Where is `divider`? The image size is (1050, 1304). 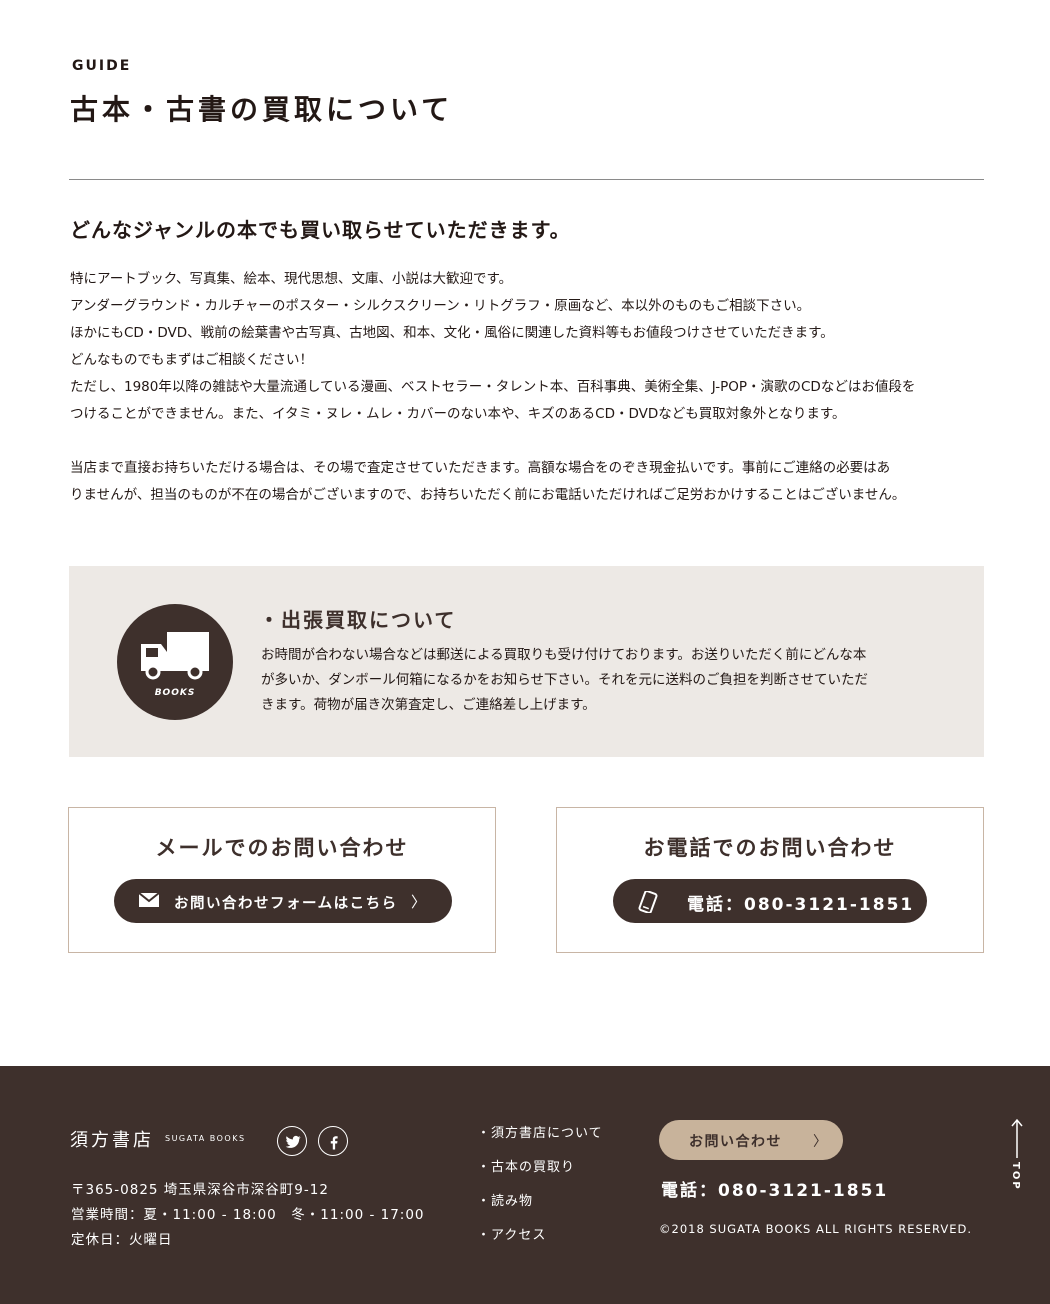 divider is located at coordinates (526, 179).